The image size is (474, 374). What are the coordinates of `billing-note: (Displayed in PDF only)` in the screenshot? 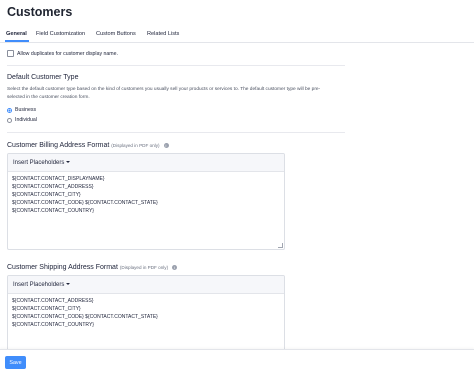 It's located at (135, 145).